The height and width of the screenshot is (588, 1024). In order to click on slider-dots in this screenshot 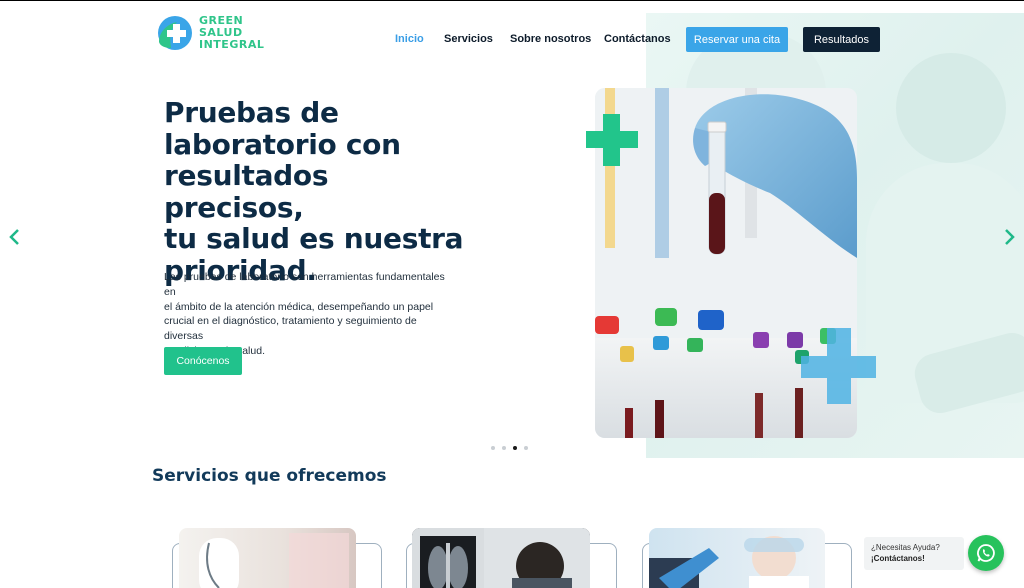, I will do `click(509, 448)`.